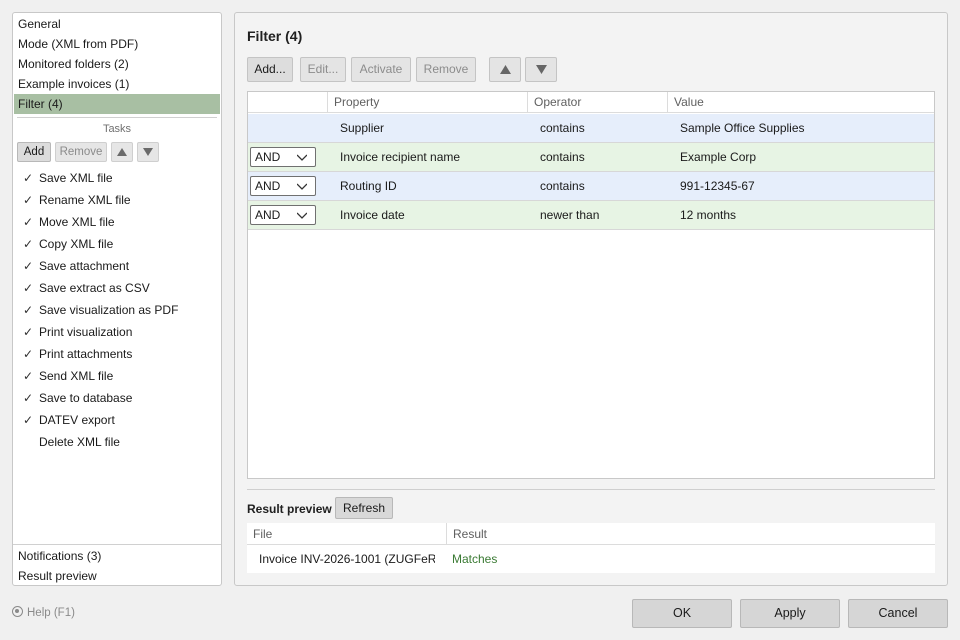 The image size is (960, 640). I want to click on nav-item-filter: Filter (4), so click(117, 104).